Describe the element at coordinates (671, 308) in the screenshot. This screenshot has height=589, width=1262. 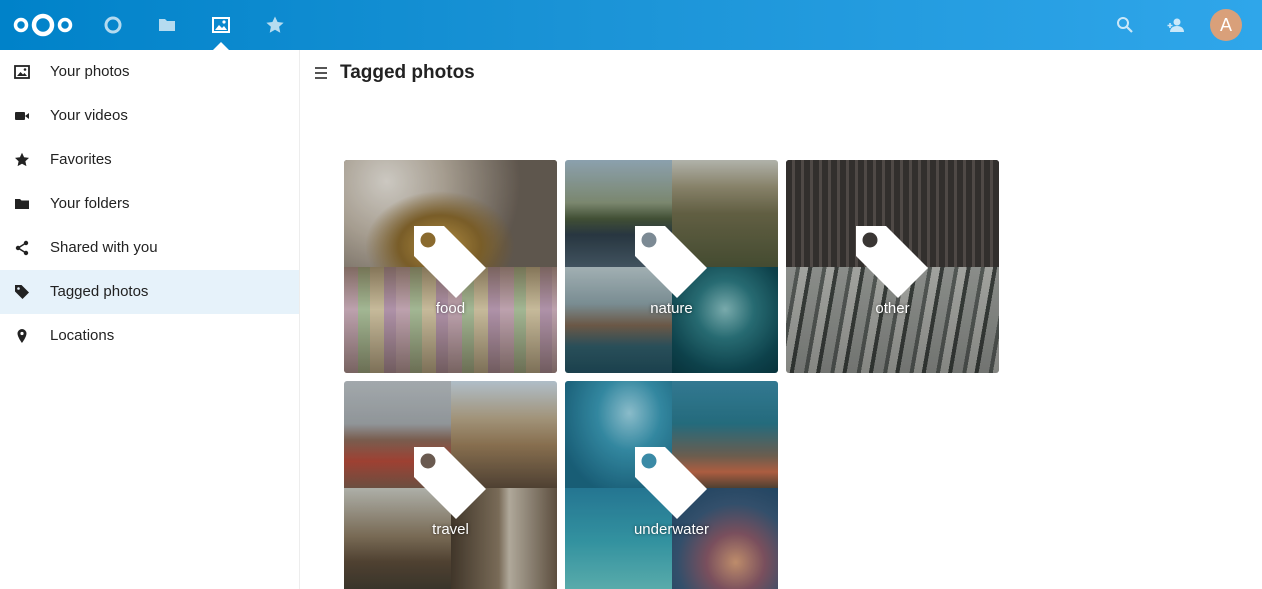
I see `tag-label: nature` at that location.